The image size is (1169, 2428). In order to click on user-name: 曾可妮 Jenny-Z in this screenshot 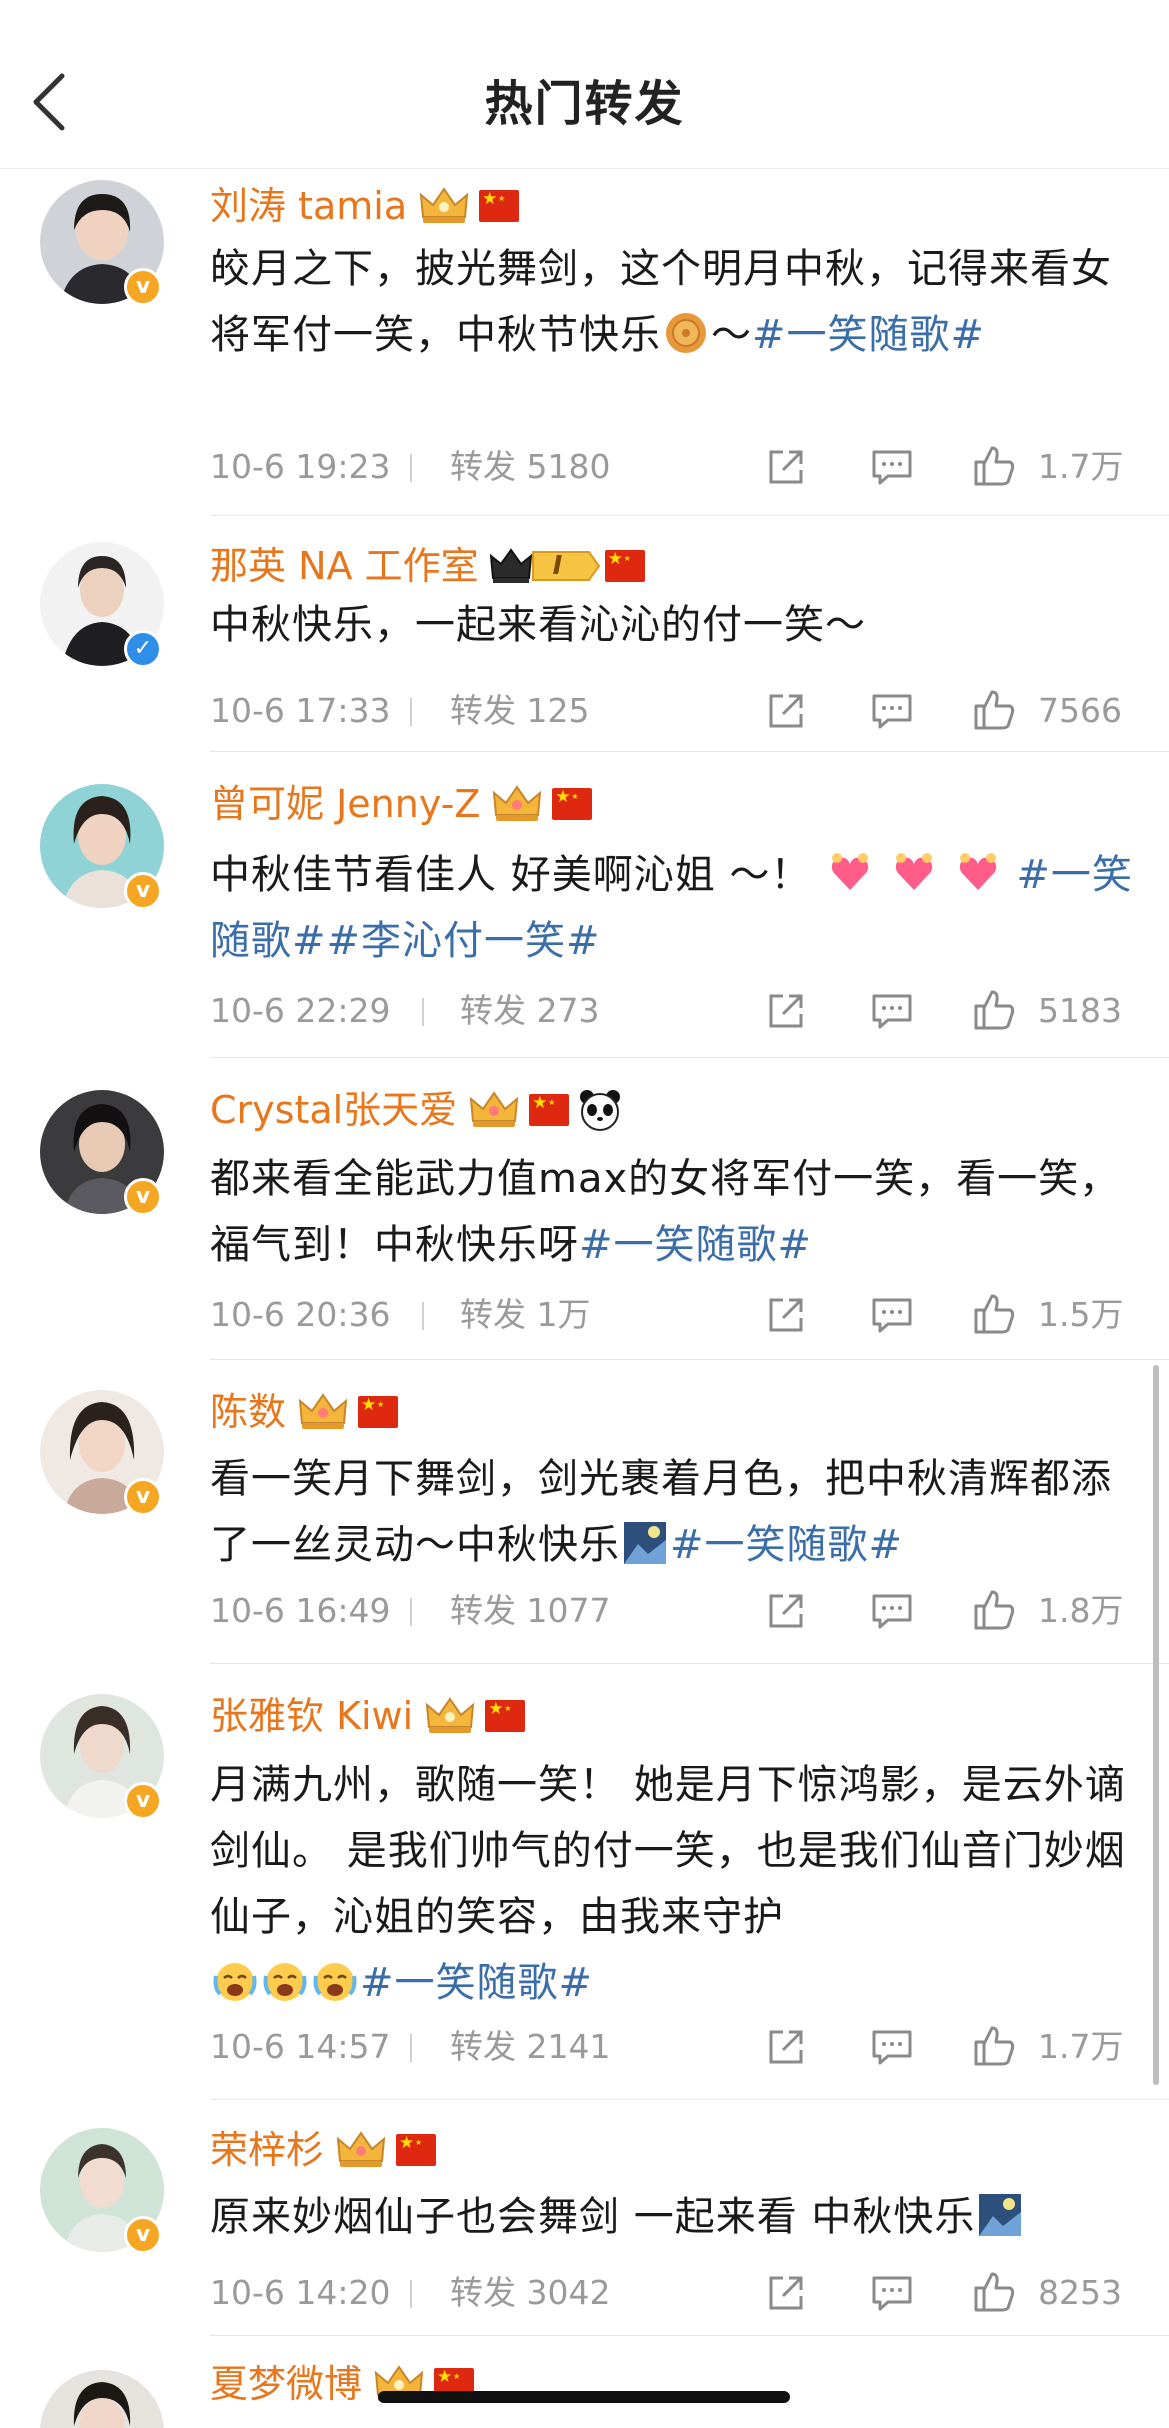, I will do `click(345, 804)`.